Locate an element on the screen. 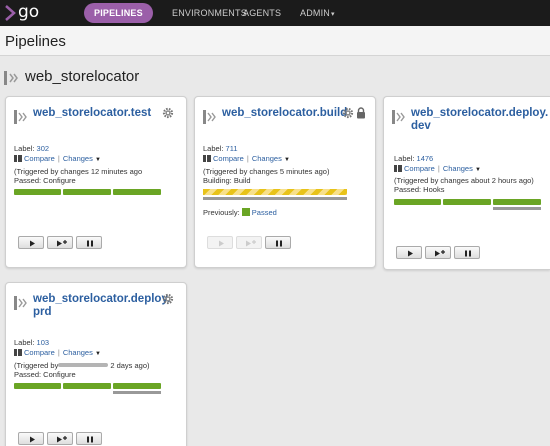  chevron-down-icon: ▾ is located at coordinates (333, 14).